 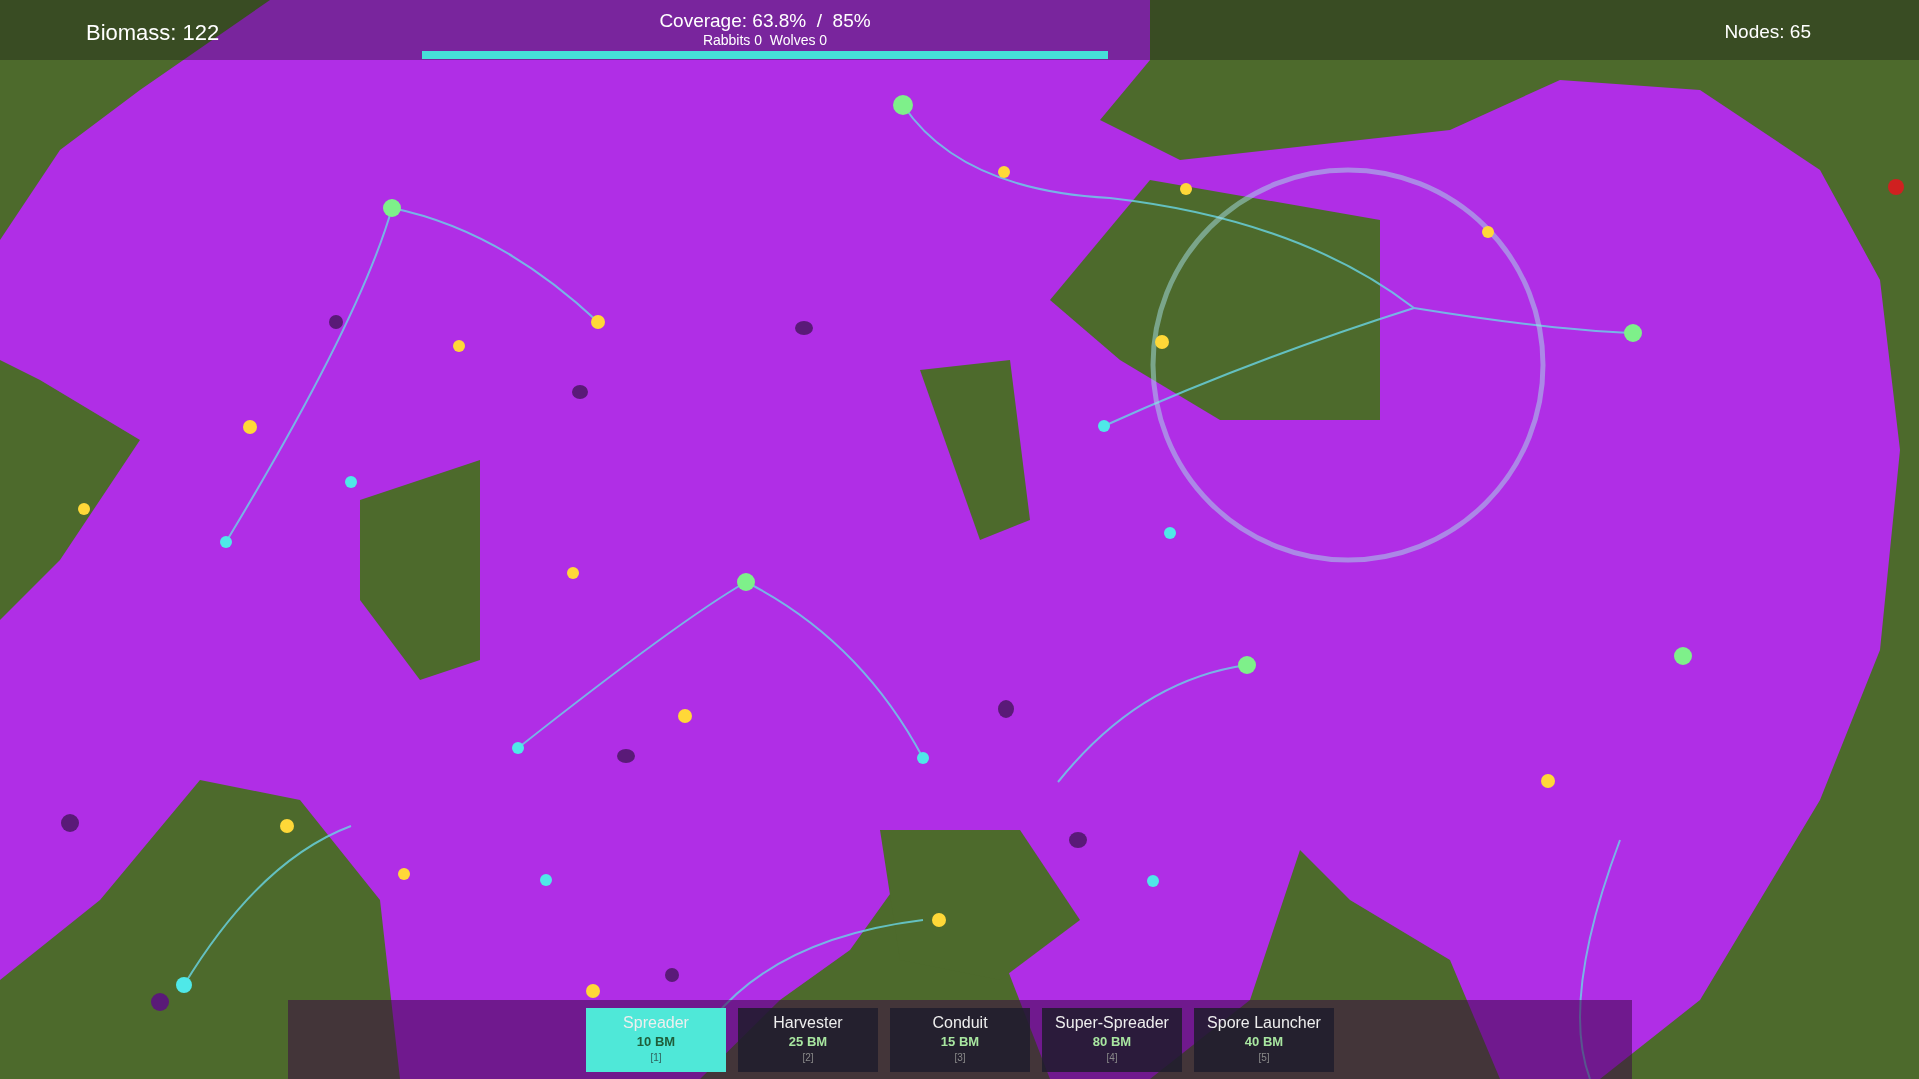 What do you see at coordinates (960, 1040) in the screenshot?
I see `build-option: Conduit 15 BM [3]` at bounding box center [960, 1040].